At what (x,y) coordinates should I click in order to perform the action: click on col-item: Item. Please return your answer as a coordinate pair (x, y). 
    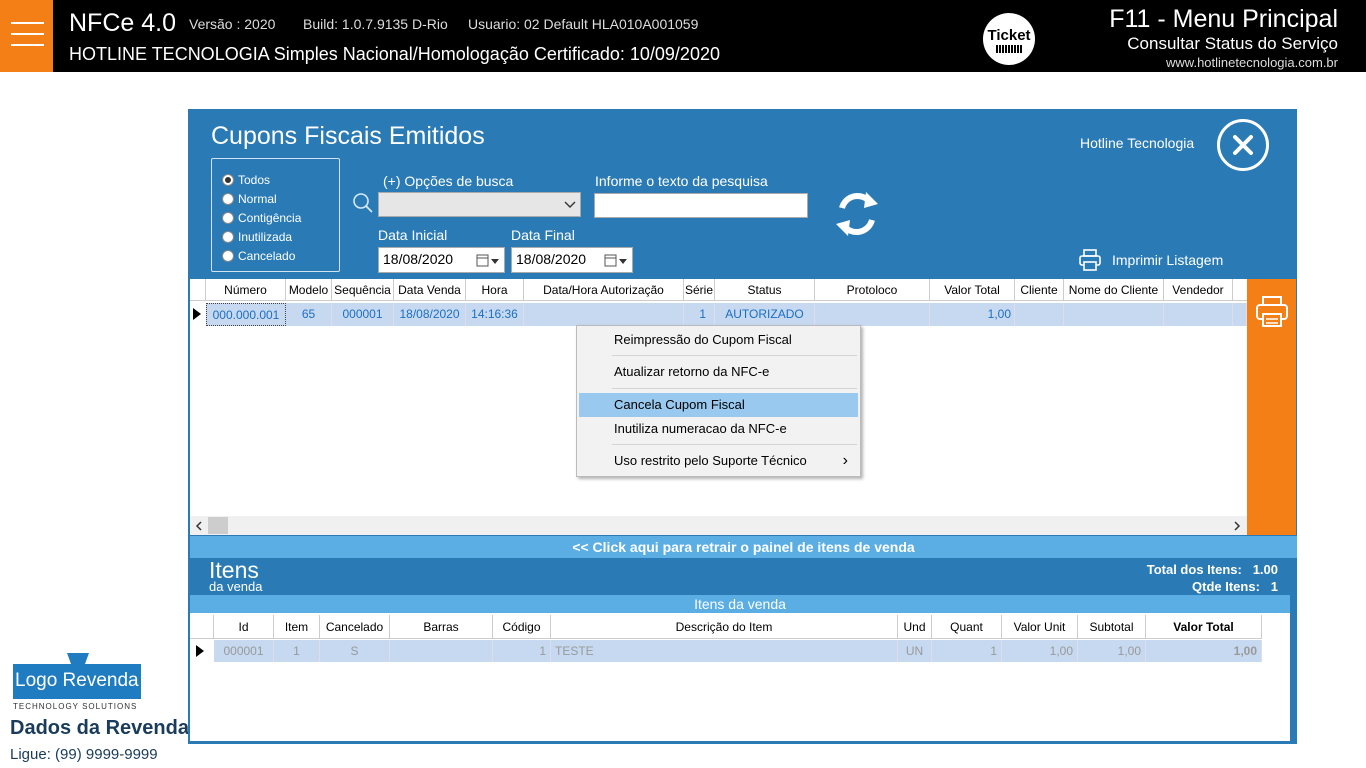
    Looking at the image, I should click on (297, 627).